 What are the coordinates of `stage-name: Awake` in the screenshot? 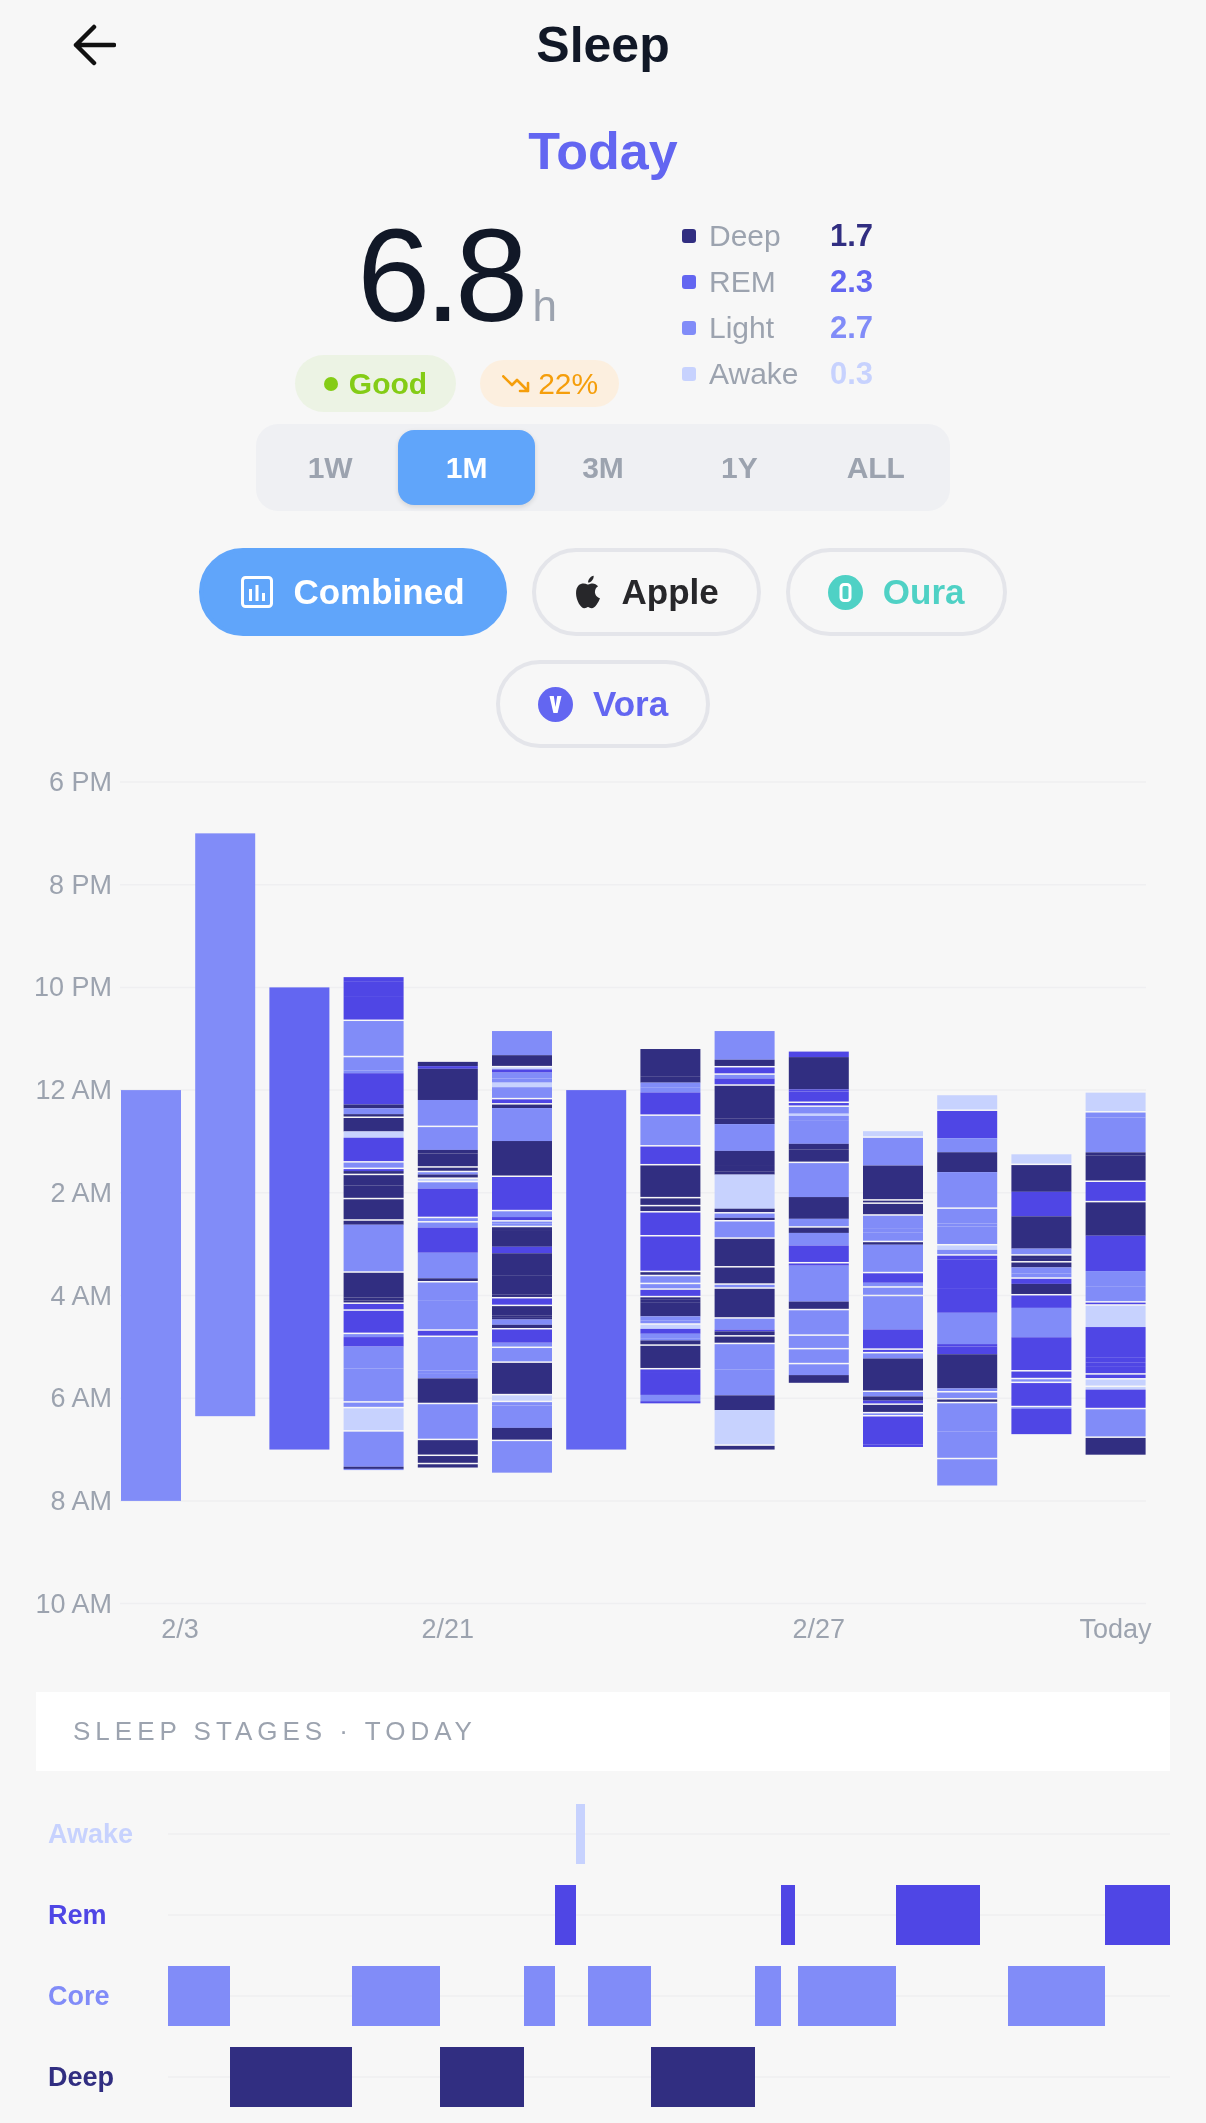 It's located at (754, 374).